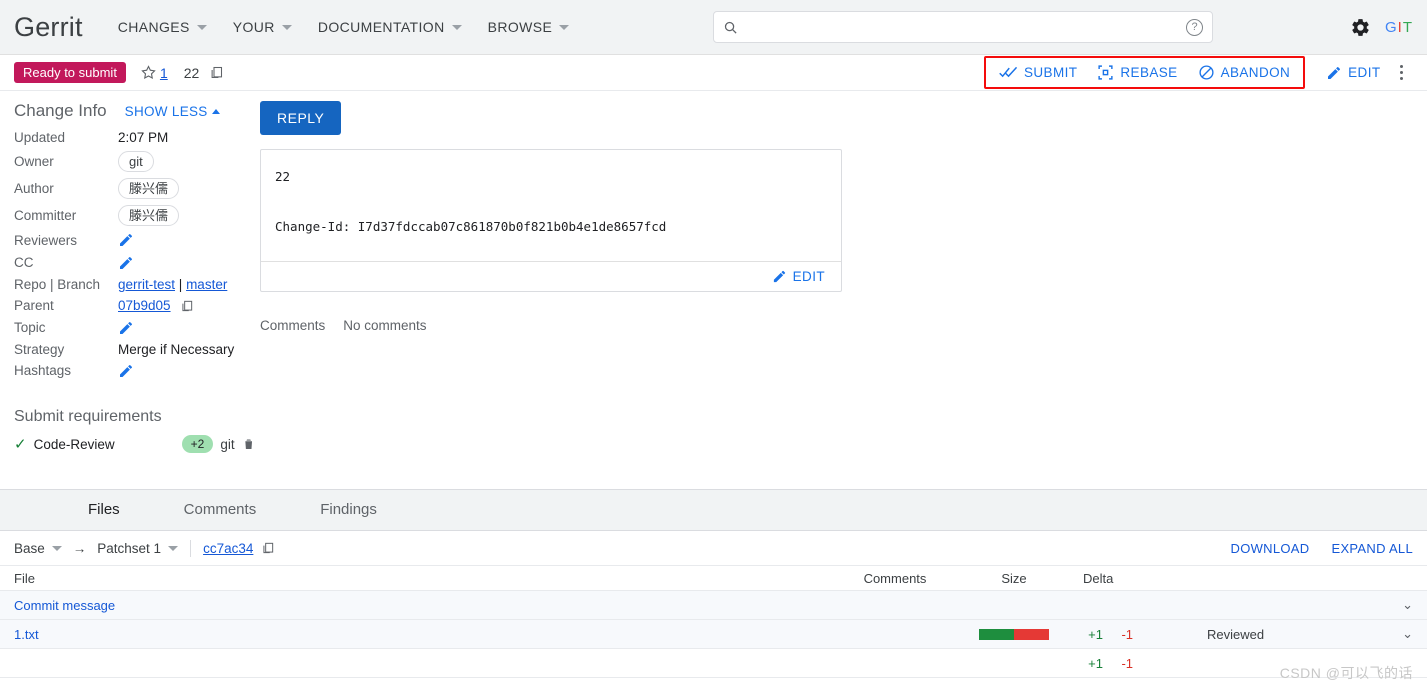 The image size is (1427, 691). Describe the element at coordinates (144, 305) in the screenshot. I see `parent-link: 07b9d05` at that location.